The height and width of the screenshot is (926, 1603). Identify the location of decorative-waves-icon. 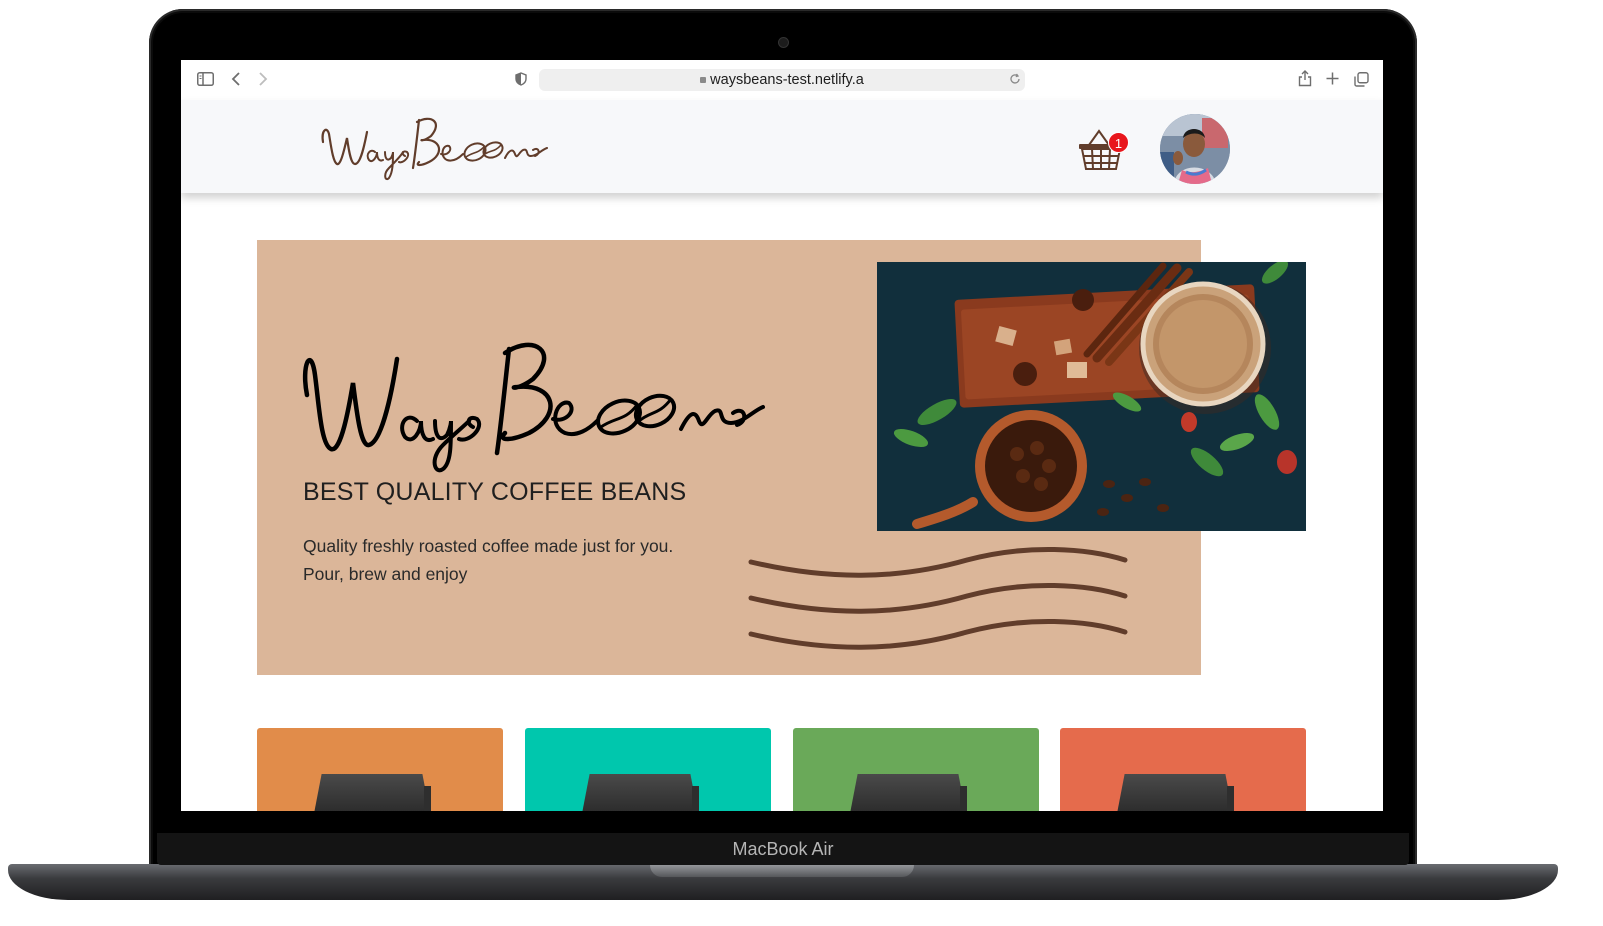
(938, 598).